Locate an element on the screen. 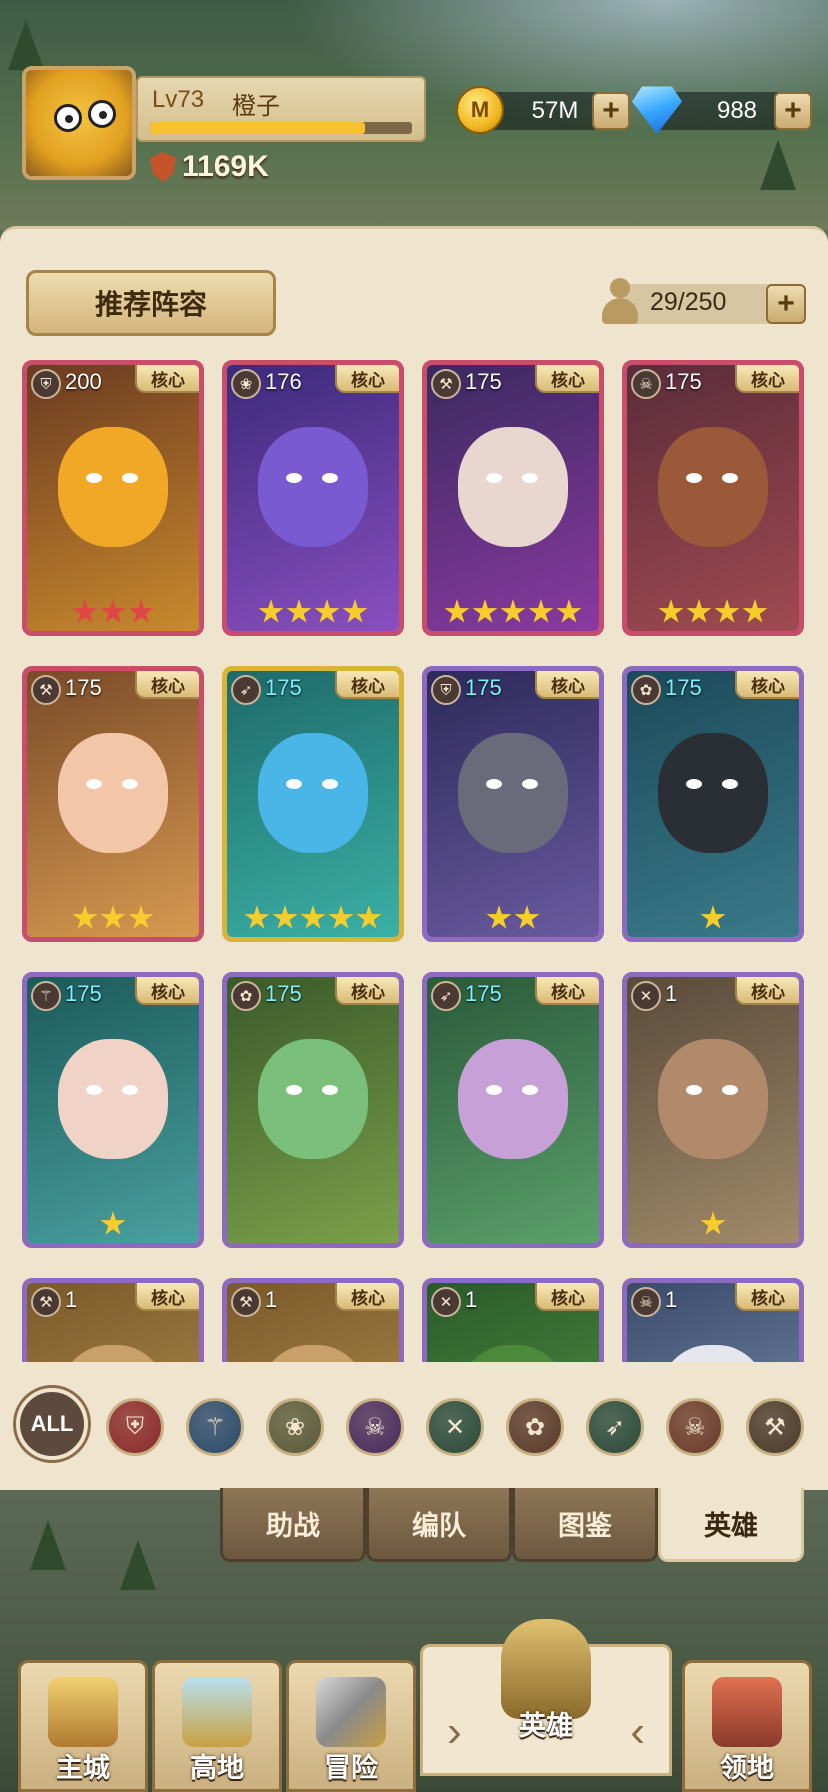  xp-bar is located at coordinates (281, 128).